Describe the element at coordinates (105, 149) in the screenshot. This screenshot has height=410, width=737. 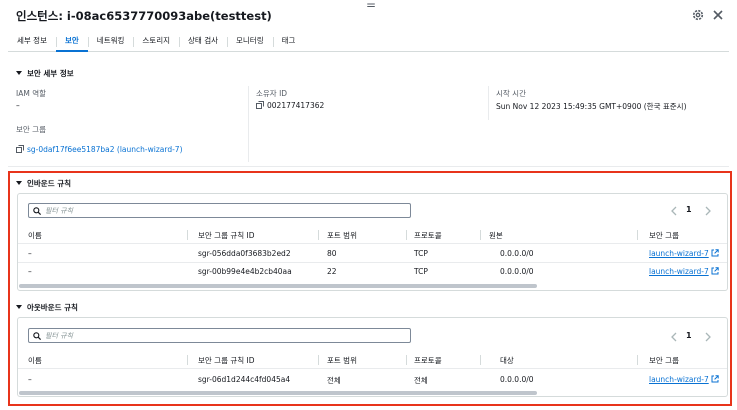
I see `security-group-link: sg-0daf17f6ee5187ba2 (launch-wizard-7)` at that location.